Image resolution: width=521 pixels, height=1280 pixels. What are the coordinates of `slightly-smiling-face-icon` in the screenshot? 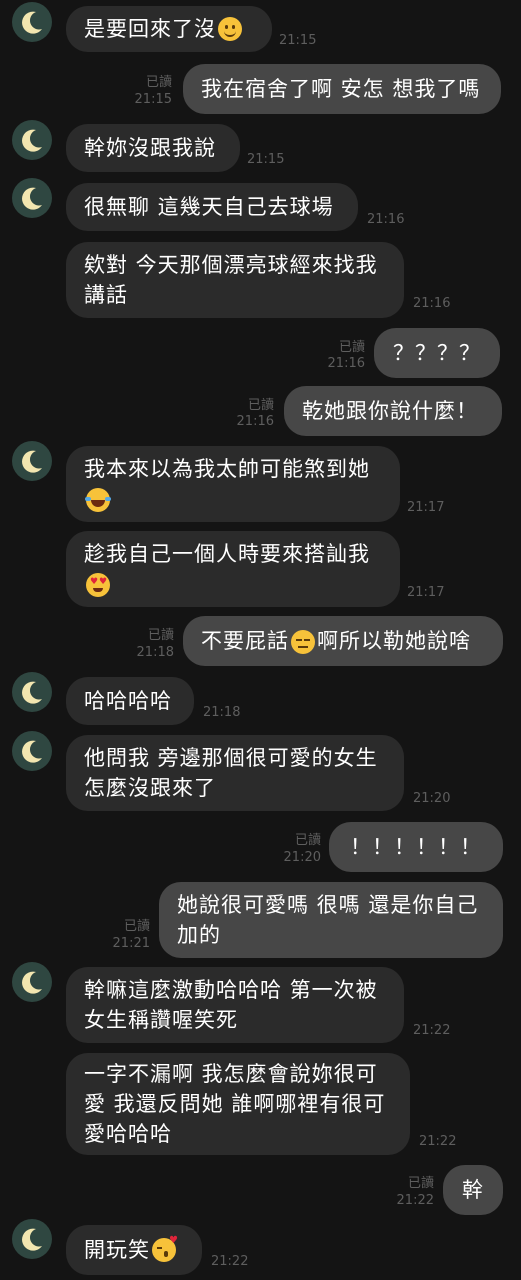 It's located at (230, 29).